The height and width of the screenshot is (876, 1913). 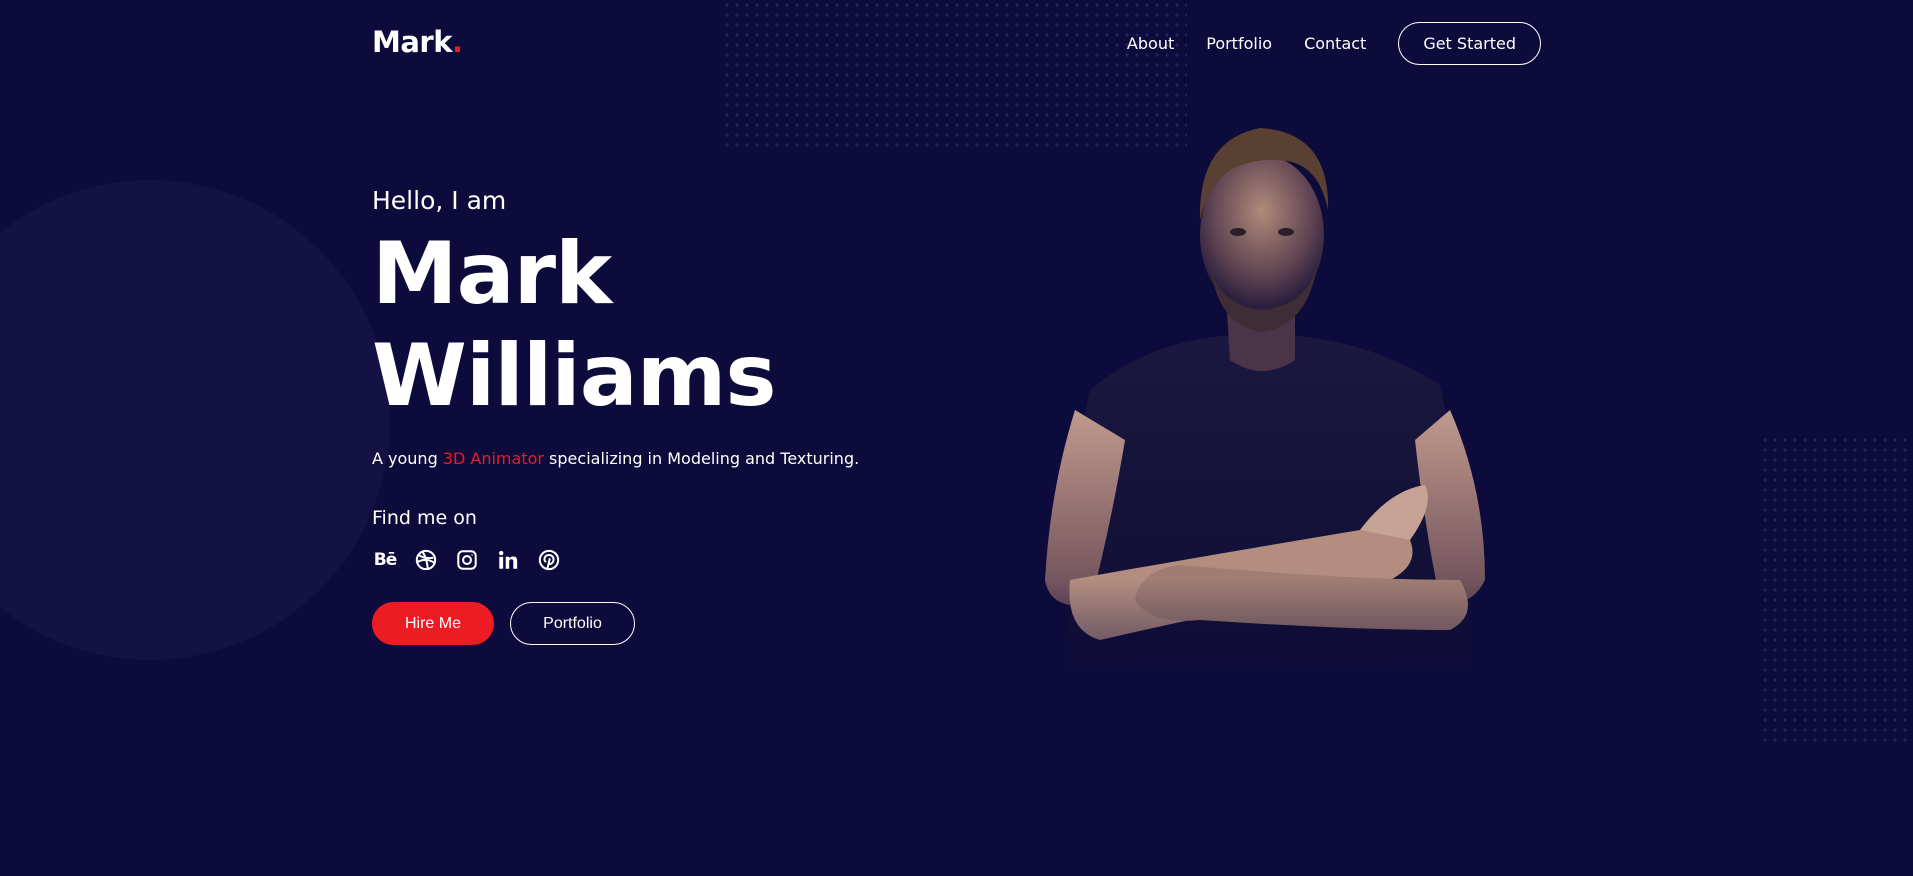 I want to click on background-circle, so click(x=195, y=420).